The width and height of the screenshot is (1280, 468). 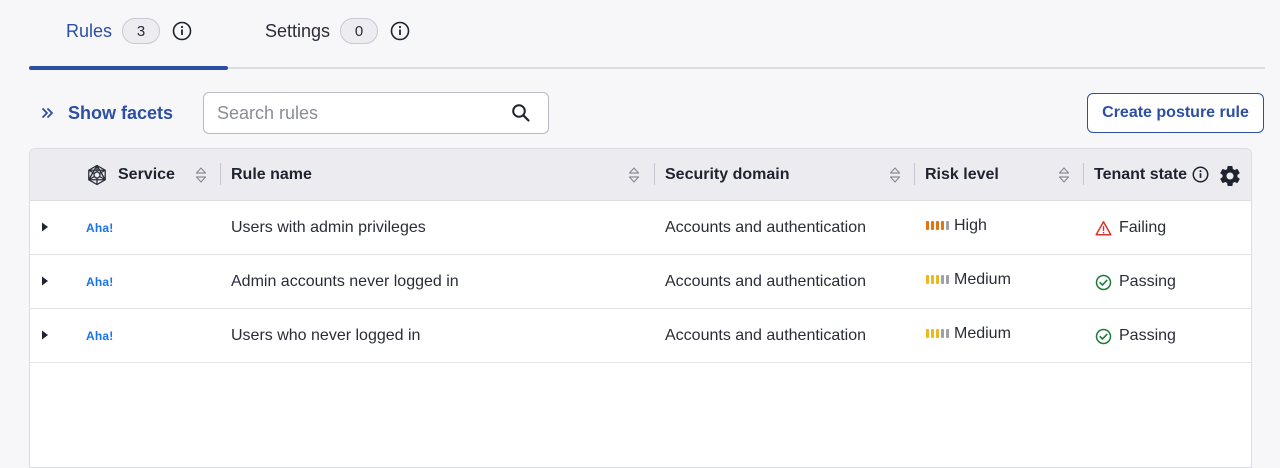 I want to click on tenant-state-cell: Failing, so click(x=1130, y=228).